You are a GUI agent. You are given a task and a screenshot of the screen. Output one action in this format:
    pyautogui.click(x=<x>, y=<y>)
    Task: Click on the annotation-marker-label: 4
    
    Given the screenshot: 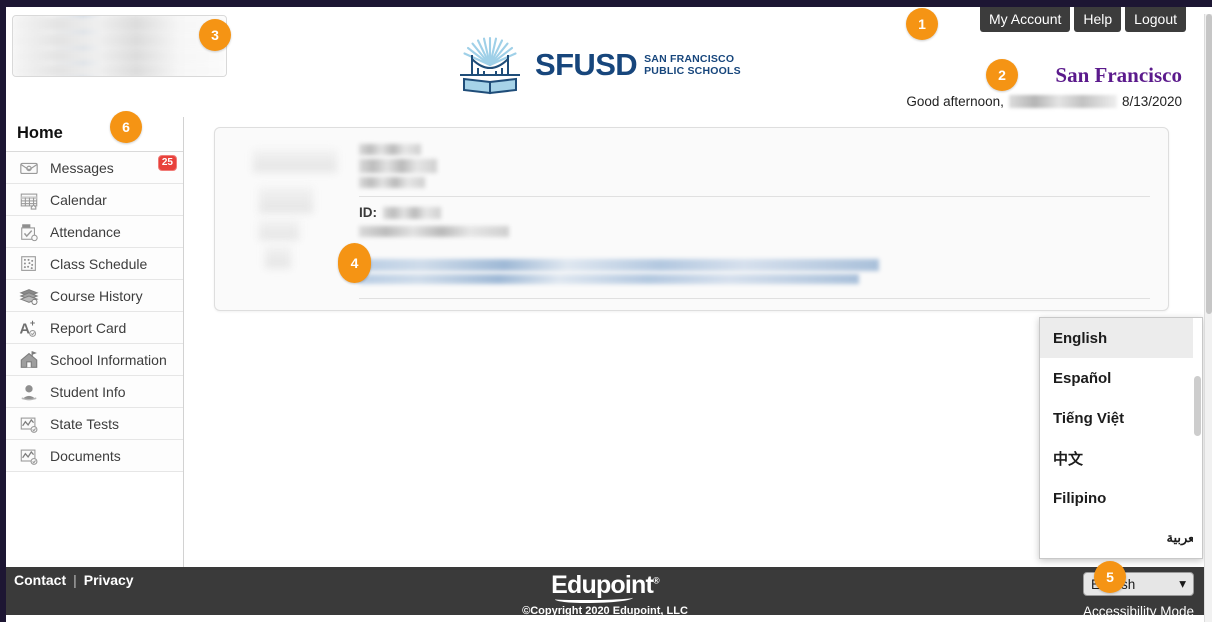 What is the action you would take?
    pyautogui.click(x=354, y=263)
    